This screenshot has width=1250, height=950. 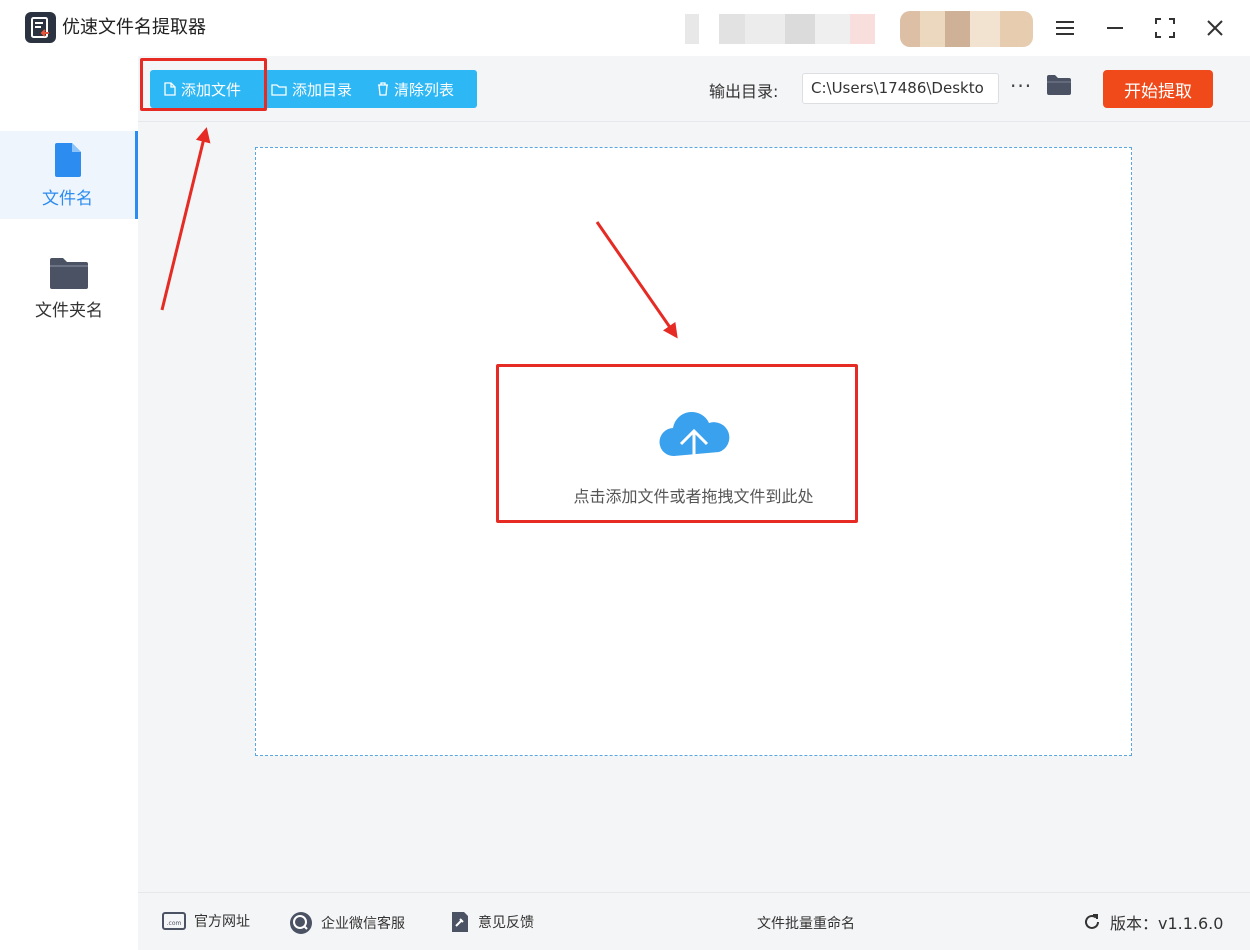 I want to click on feedback-label: 意见反馈, so click(x=506, y=923).